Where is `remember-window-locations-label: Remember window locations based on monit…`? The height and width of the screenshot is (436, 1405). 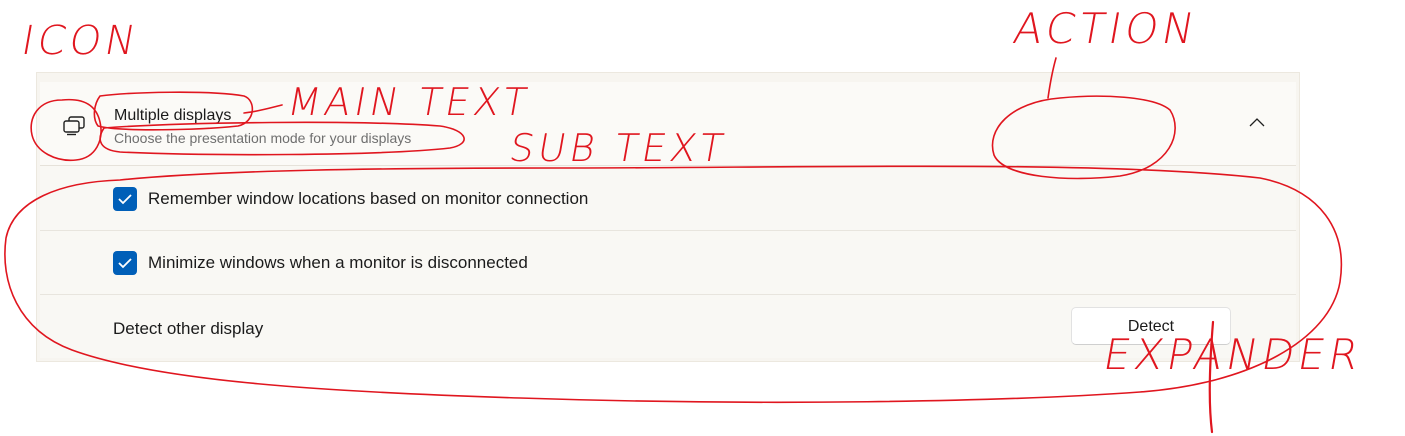
remember-window-locations-label: Remember window locations based on monit… is located at coordinates (368, 199).